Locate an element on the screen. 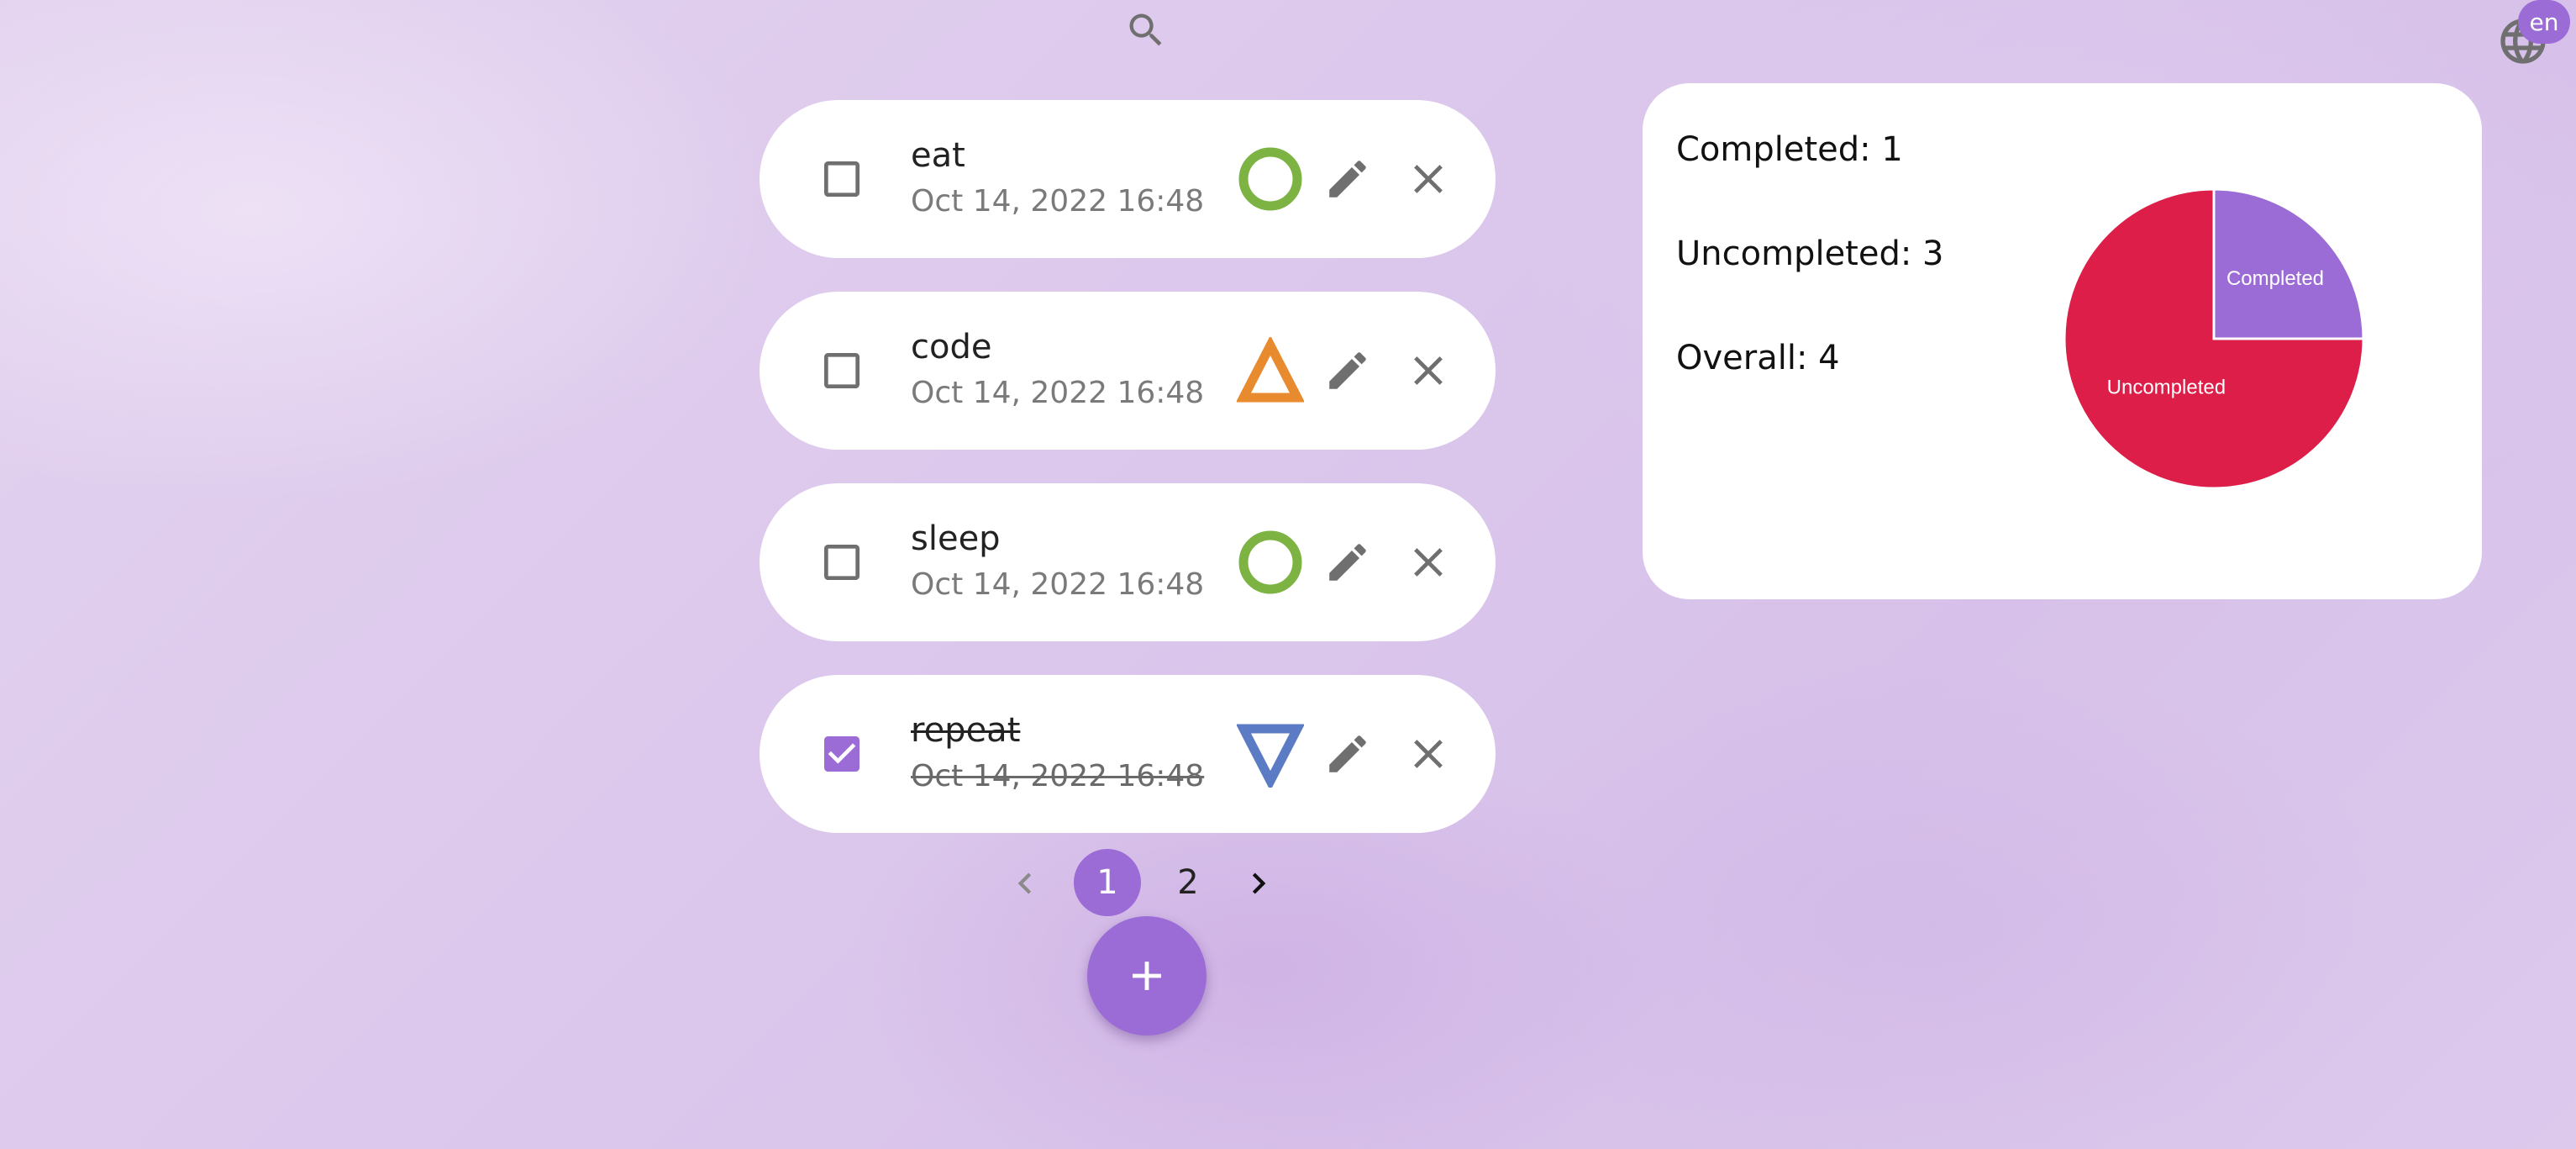 The height and width of the screenshot is (1149, 2576). completion-pie-chart: Completed Uncompleted is located at coordinates (2214, 338).